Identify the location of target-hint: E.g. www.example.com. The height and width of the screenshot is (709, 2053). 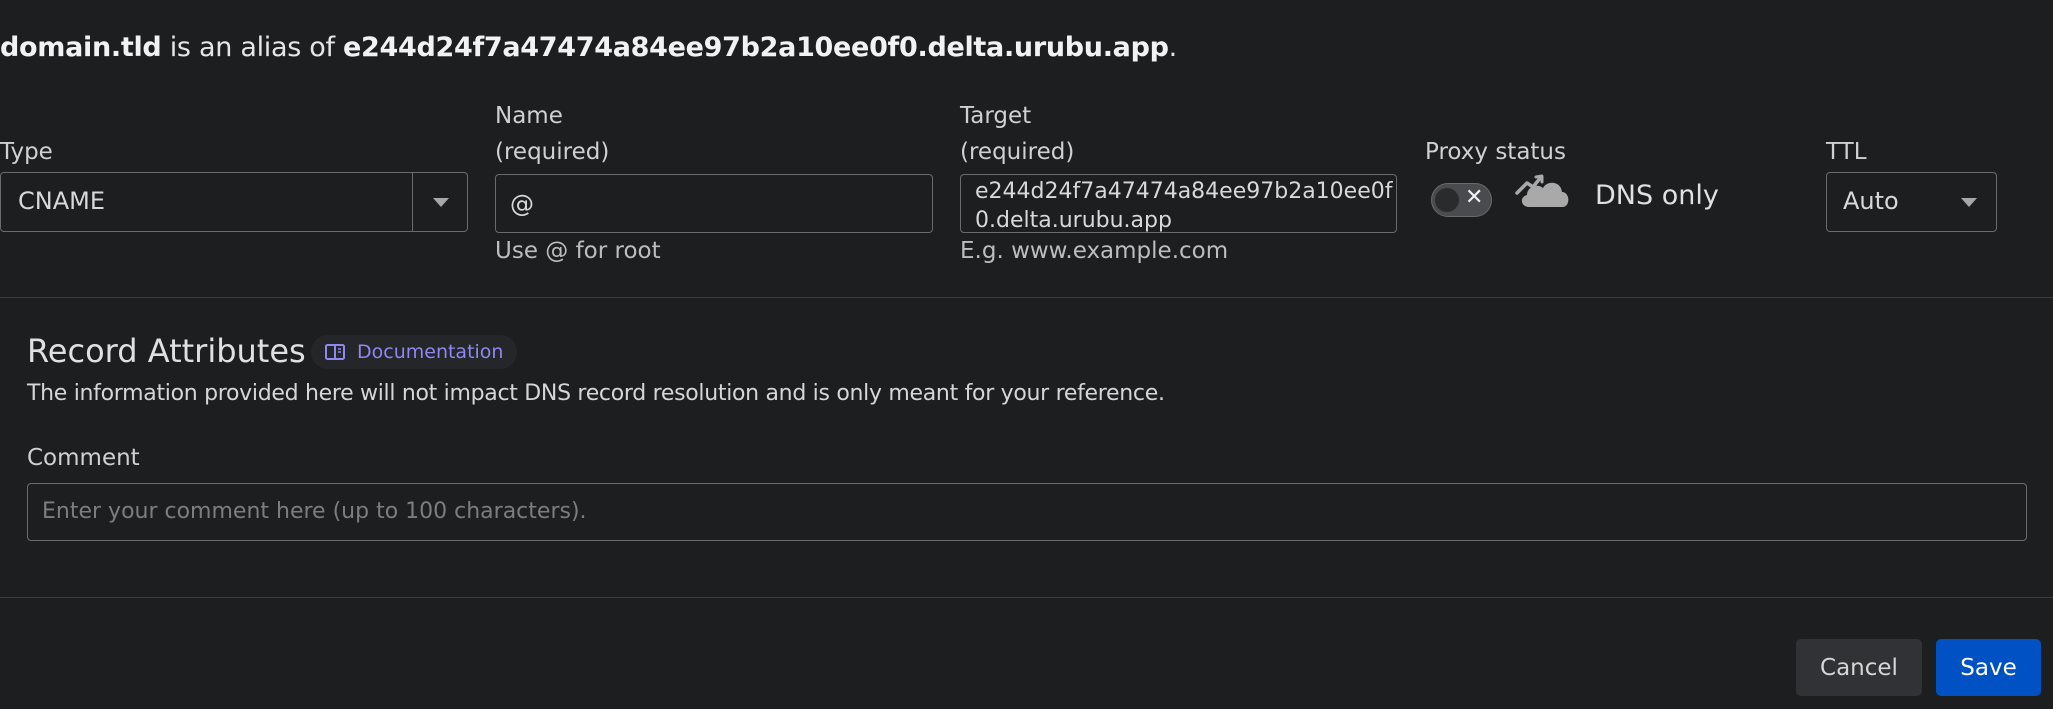
(1094, 251).